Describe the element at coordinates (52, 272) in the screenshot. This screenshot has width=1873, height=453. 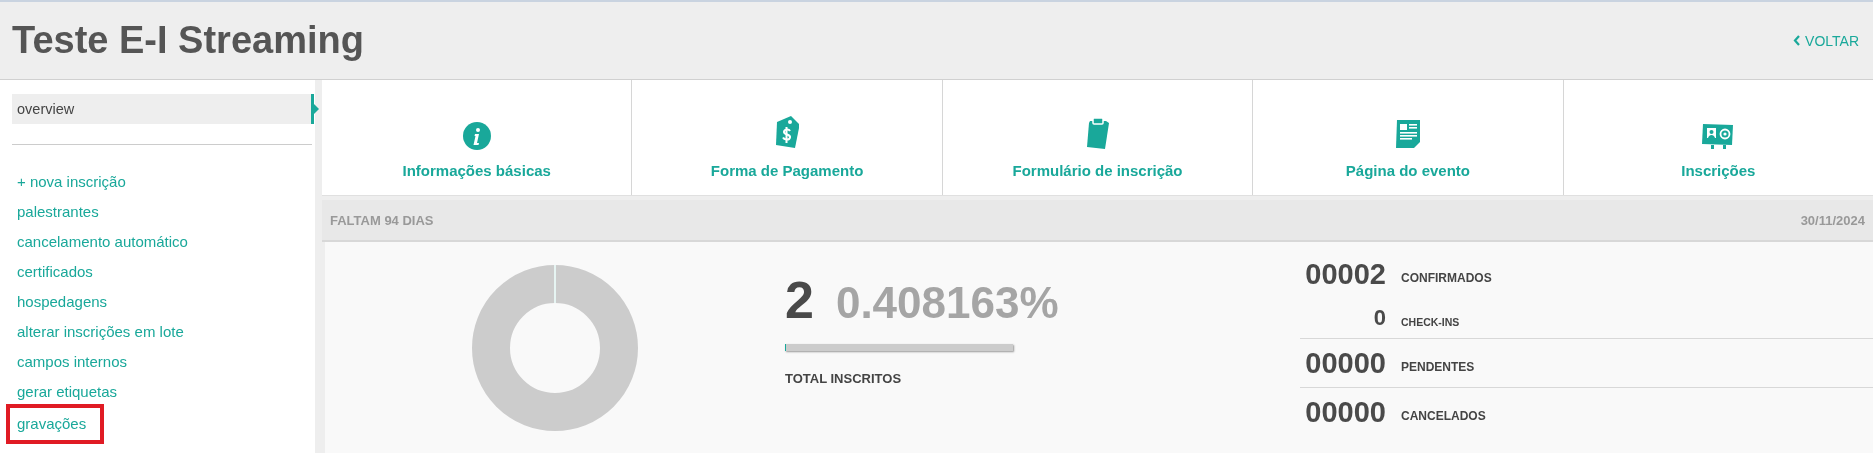
I see `sidebar-link: certificados` at that location.